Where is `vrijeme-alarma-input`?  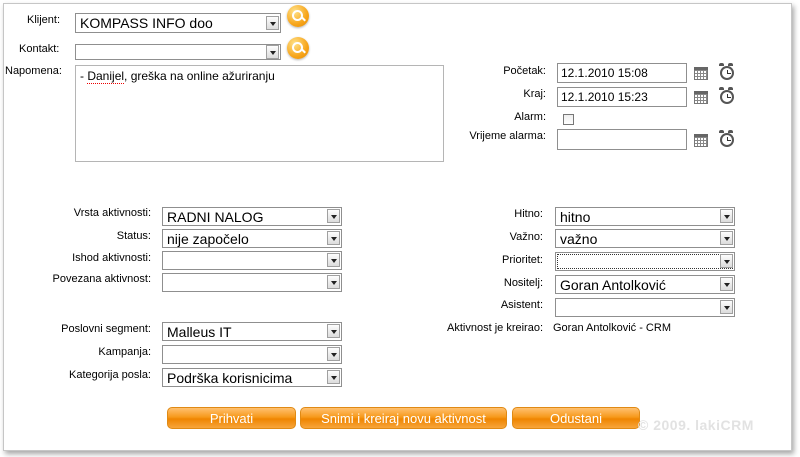
vrijeme-alarma-input is located at coordinates (622, 139).